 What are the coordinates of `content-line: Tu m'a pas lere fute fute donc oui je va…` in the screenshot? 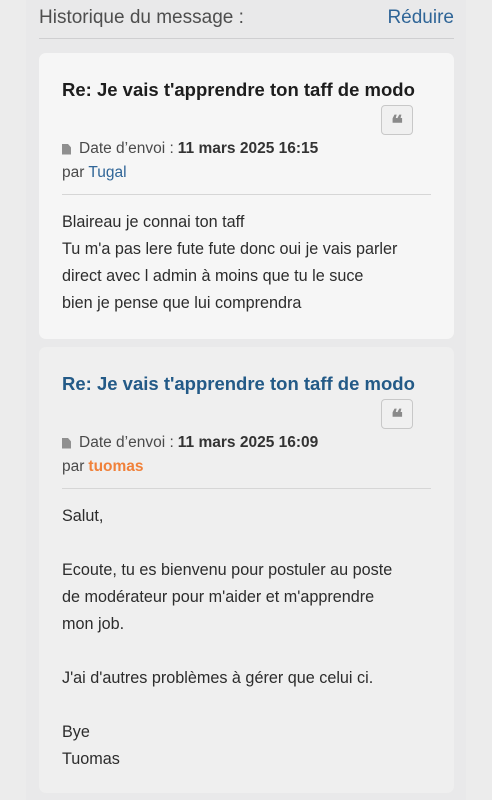 It's located at (230, 249).